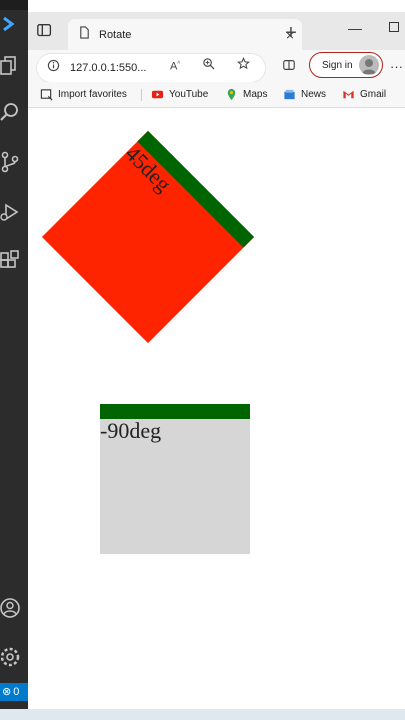 The height and width of the screenshot is (720, 405). Describe the element at coordinates (14, 66) in the screenshot. I see `explorer-icon` at that location.